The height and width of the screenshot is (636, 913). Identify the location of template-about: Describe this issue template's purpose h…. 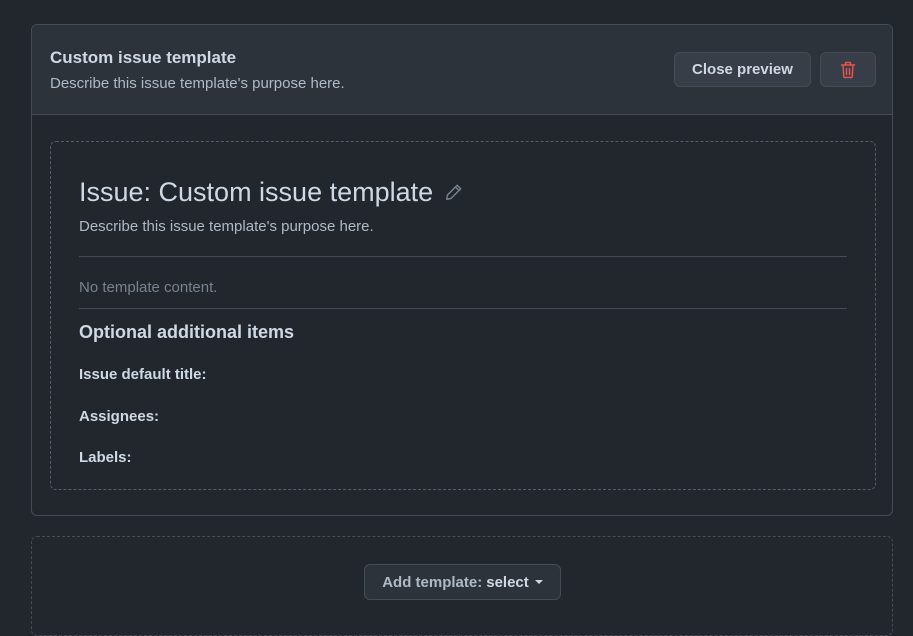
(197, 83).